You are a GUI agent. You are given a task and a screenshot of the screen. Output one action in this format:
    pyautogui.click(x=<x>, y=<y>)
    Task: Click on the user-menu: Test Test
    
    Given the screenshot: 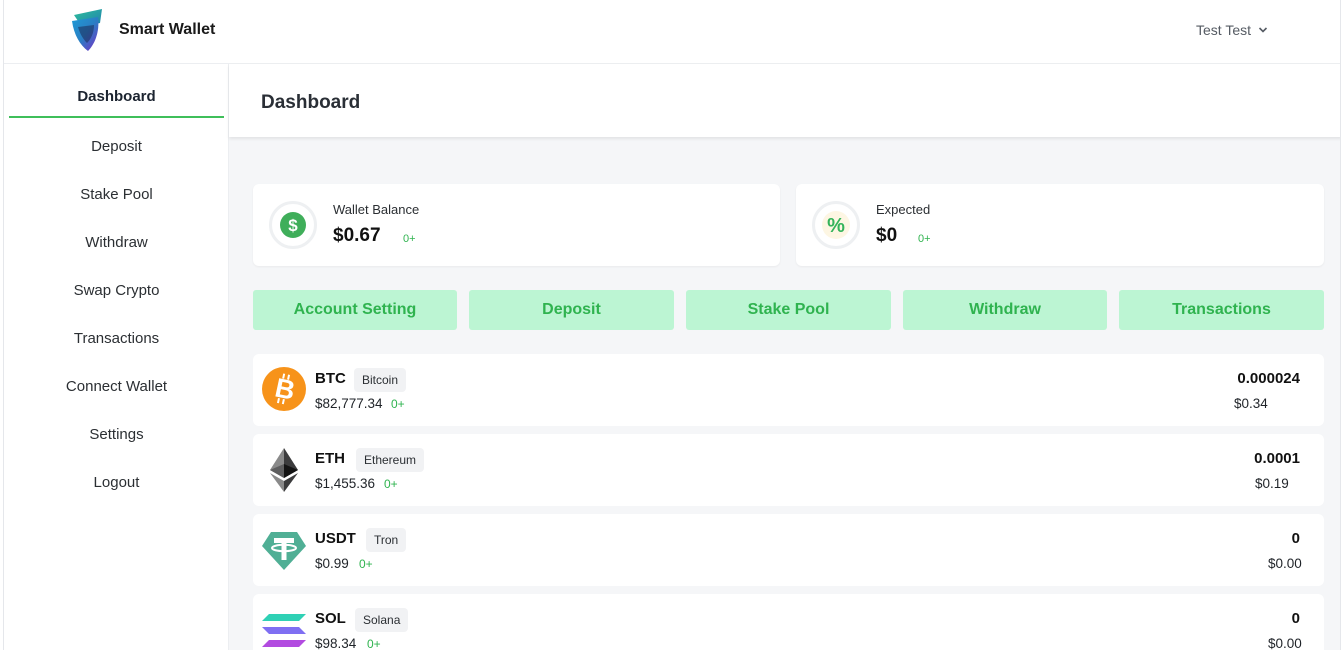 What is the action you would take?
    pyautogui.click(x=1232, y=30)
    